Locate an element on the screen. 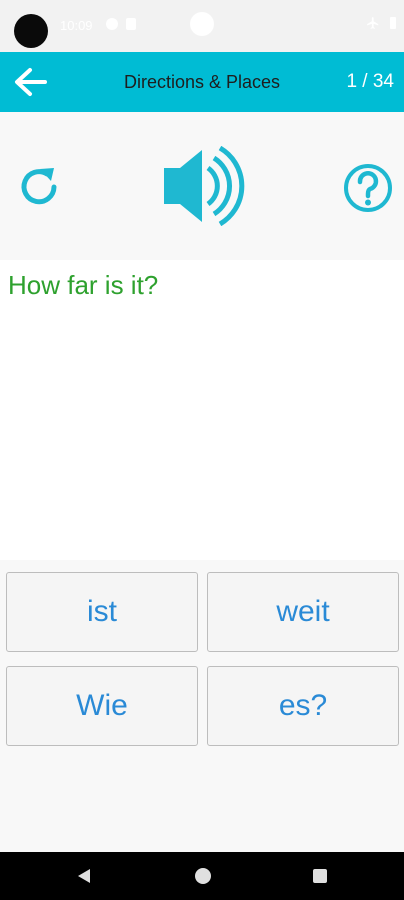  data-saver-icon is located at coordinates (112, 24).